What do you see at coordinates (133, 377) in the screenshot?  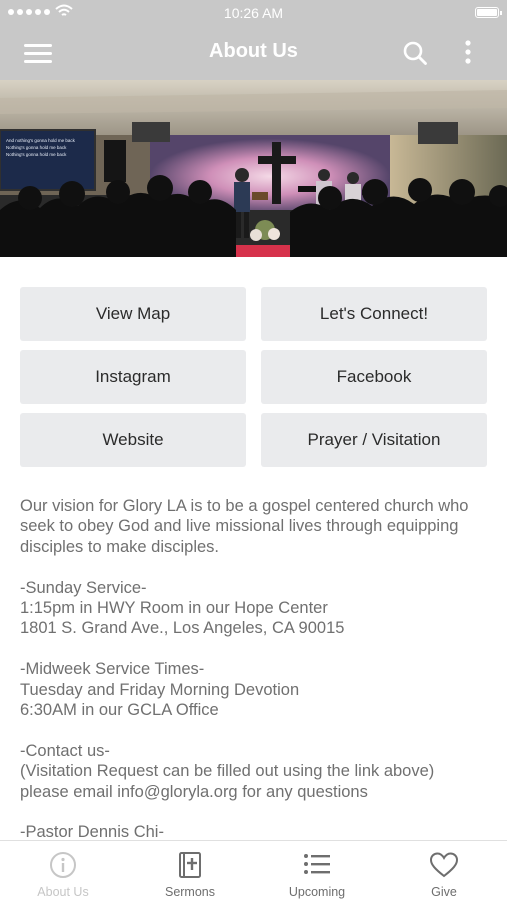 I see `instagram-button: Instagram` at bounding box center [133, 377].